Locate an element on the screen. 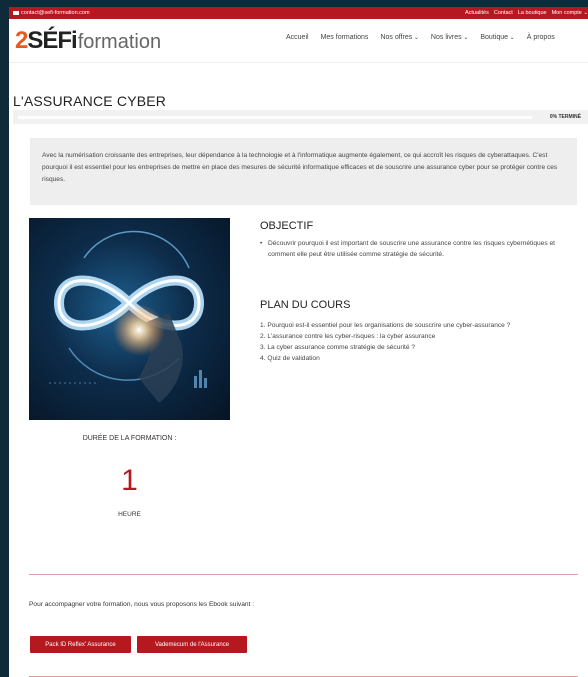  ebook-button-vademecum: Vademecum de l'Assurance is located at coordinates (192, 644).